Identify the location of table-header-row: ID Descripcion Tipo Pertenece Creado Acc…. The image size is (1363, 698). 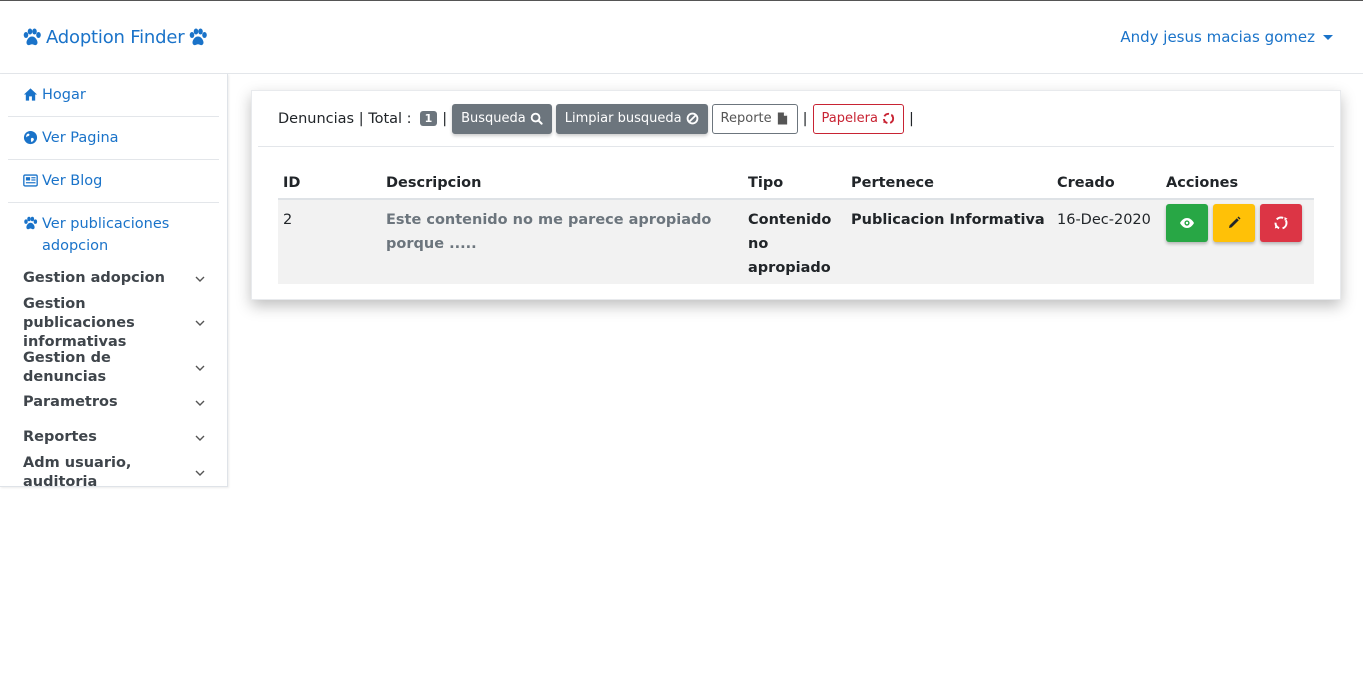
(796, 183).